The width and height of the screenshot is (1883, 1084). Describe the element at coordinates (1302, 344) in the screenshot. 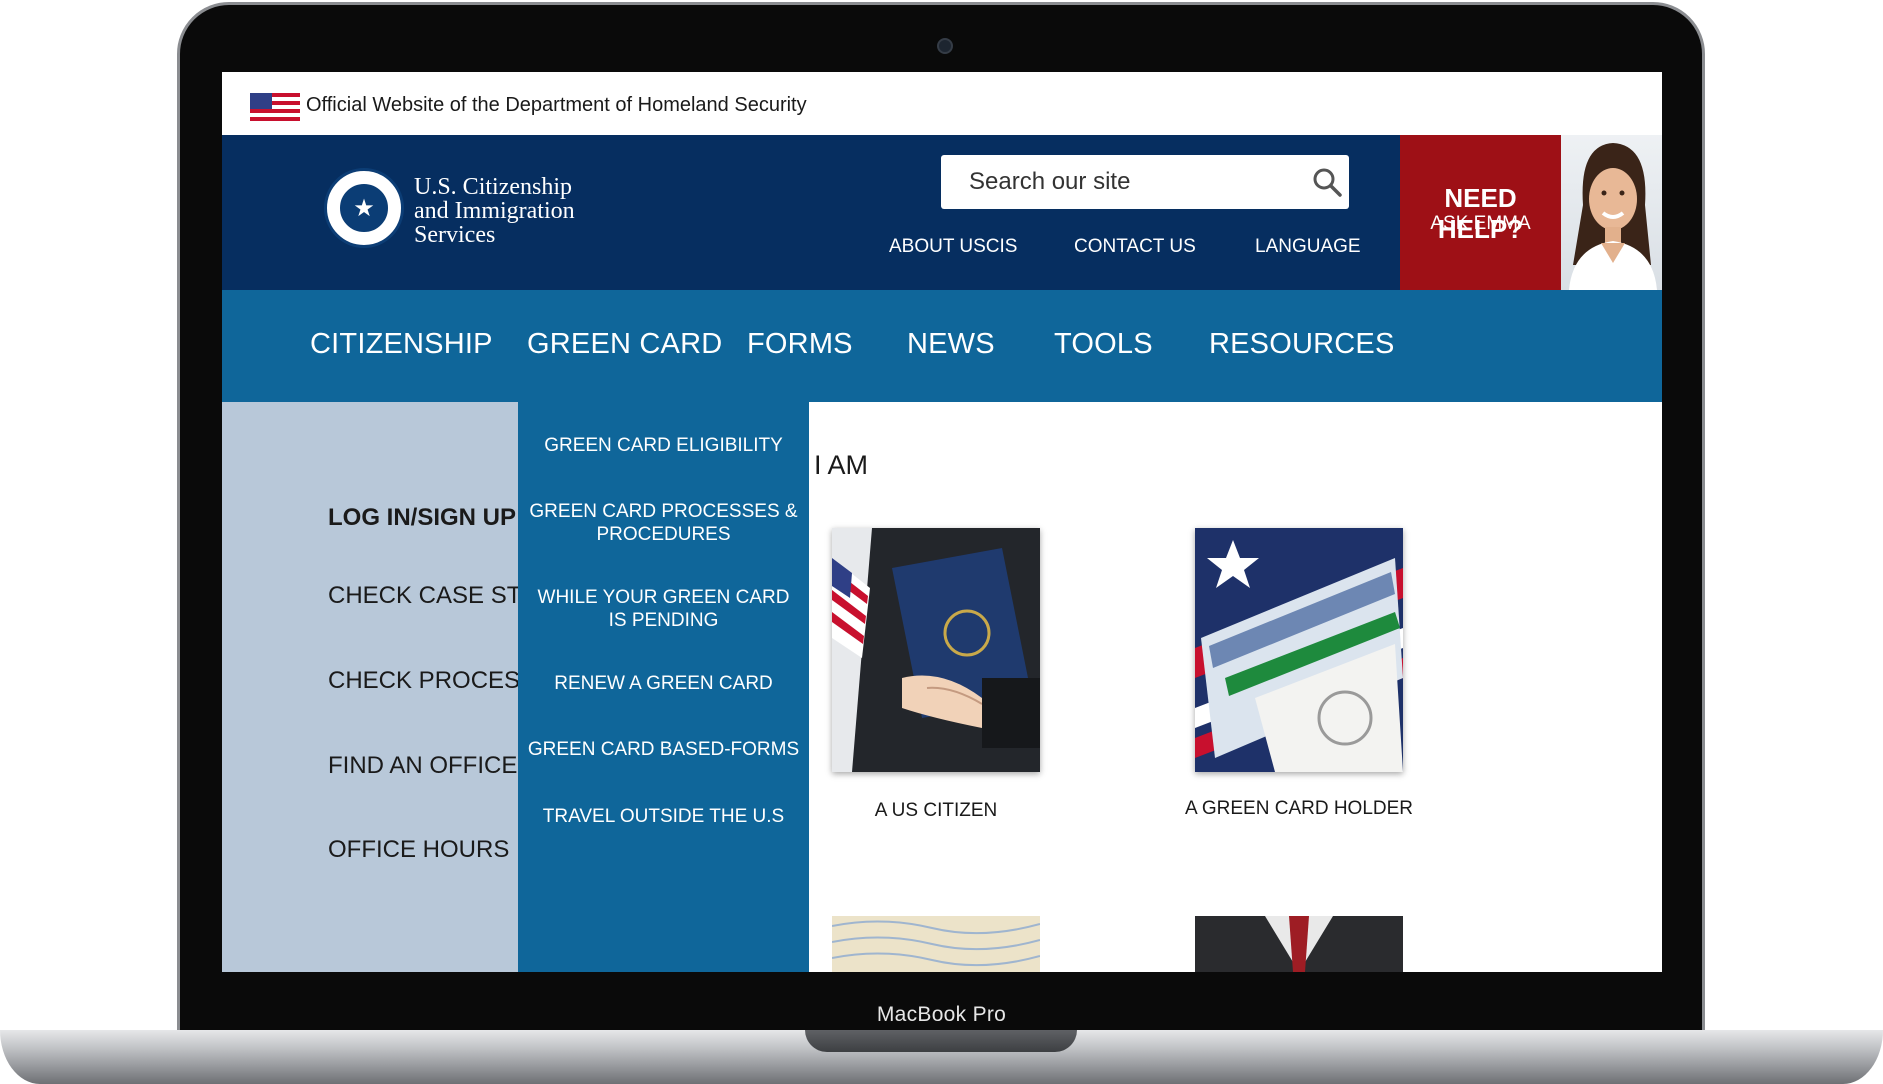

I see `nav-resources: RESOURCES` at that location.